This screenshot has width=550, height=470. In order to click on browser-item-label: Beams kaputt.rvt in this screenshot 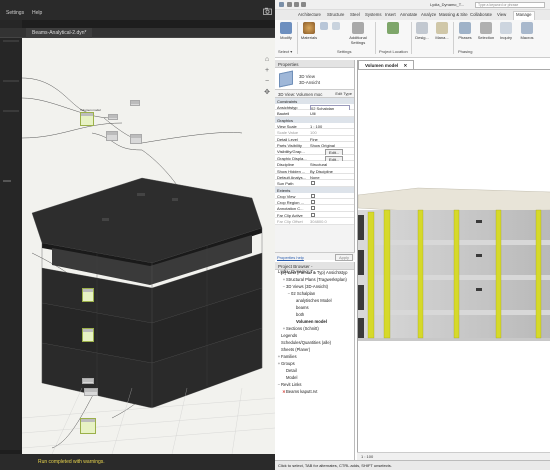, I will do `click(302, 391)`.